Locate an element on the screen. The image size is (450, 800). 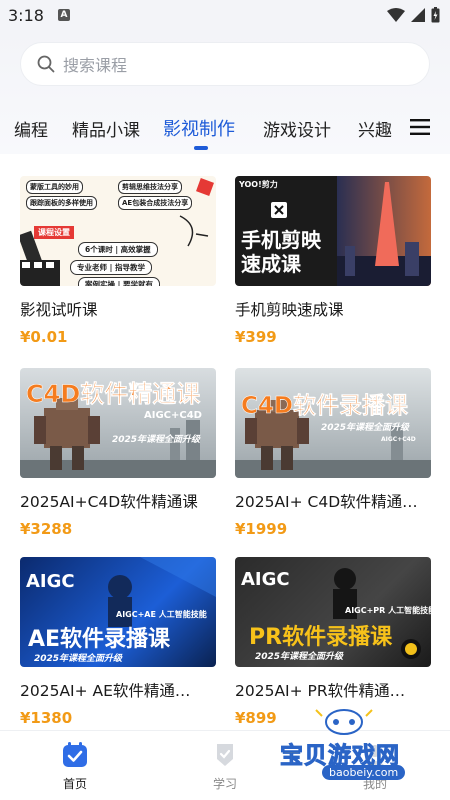
course-price: ¥899 is located at coordinates (256, 718).